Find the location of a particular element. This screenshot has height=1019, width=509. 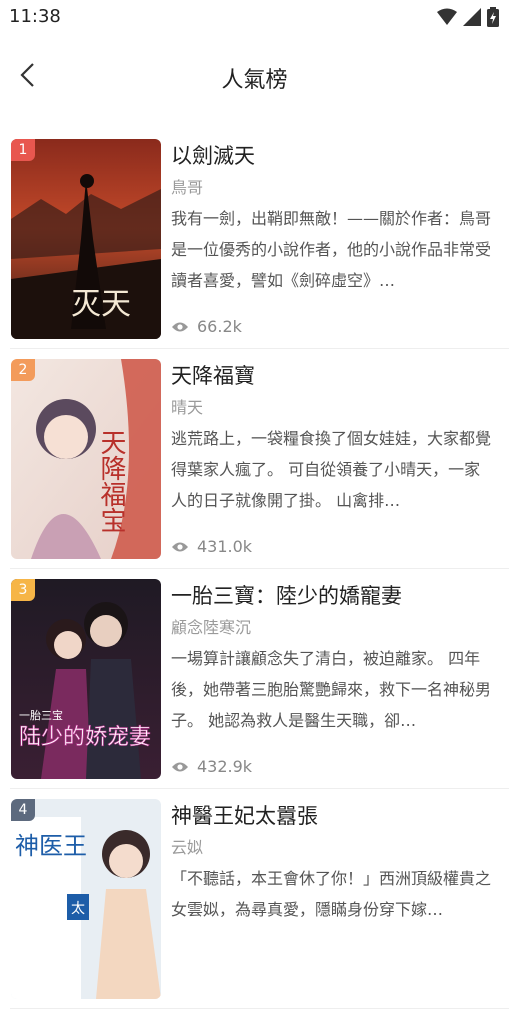

status-time: 11:38 is located at coordinates (35, 16).